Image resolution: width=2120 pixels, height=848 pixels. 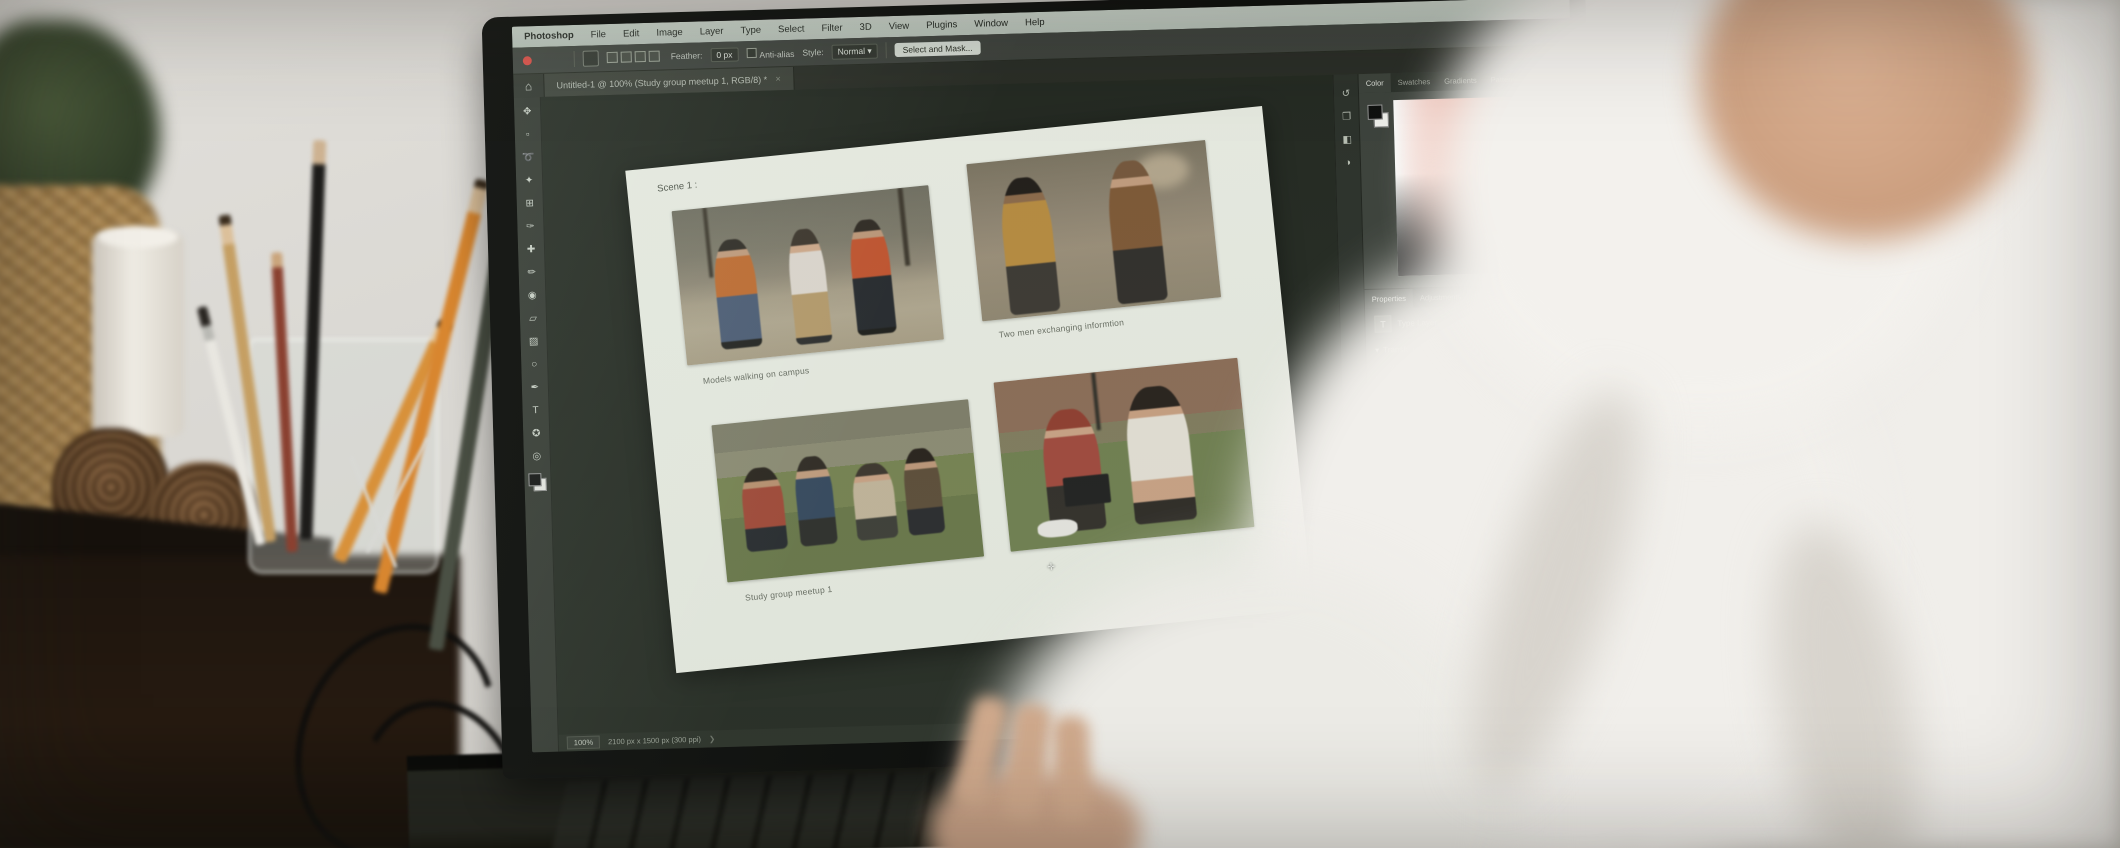 I want to click on tab-color: Color, so click(x=1374, y=83).